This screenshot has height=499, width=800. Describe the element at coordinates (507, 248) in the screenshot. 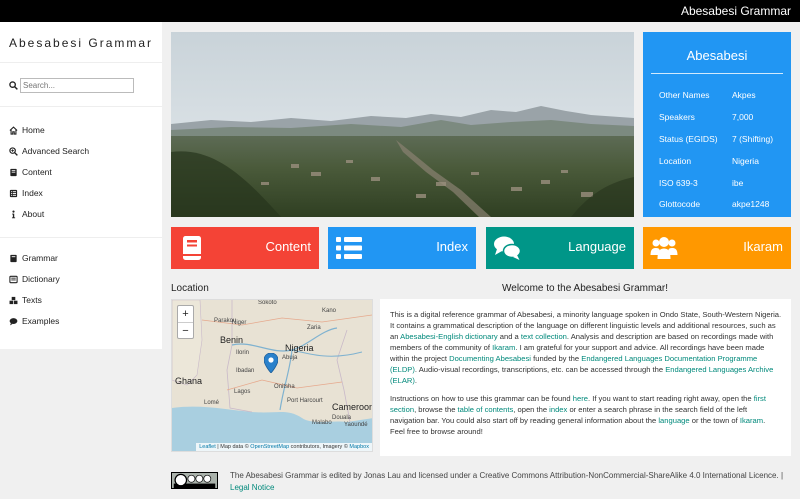

I see `comments-icon` at that location.